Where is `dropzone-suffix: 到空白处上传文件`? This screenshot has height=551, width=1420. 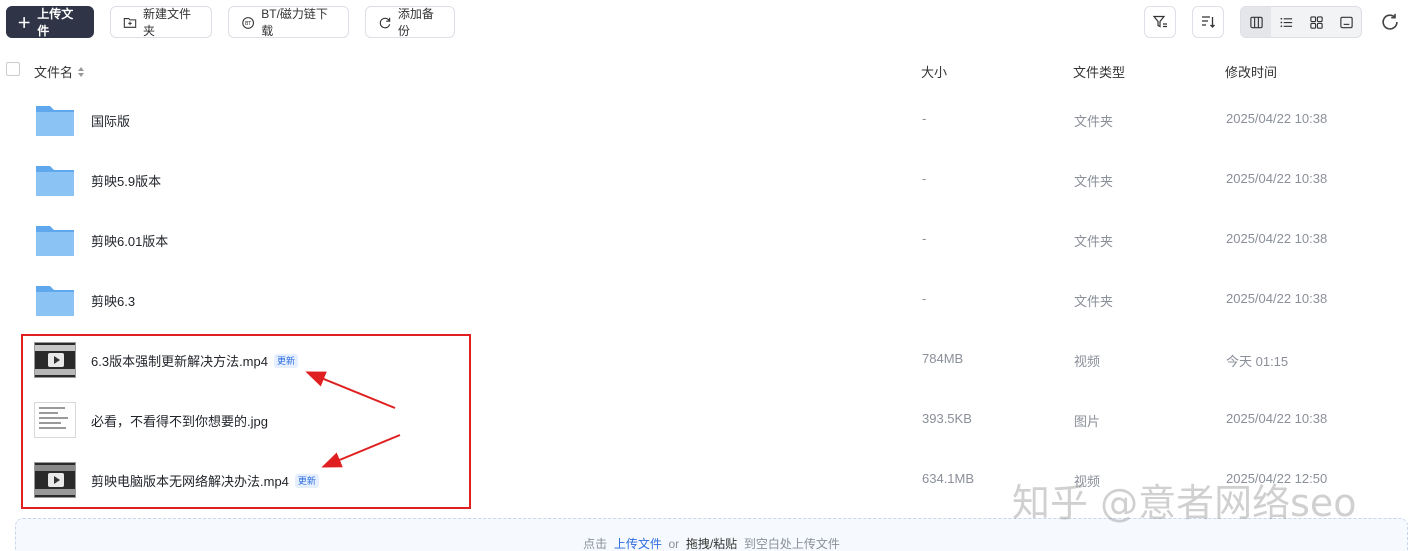 dropzone-suffix: 到空白处上传文件 is located at coordinates (791, 544).